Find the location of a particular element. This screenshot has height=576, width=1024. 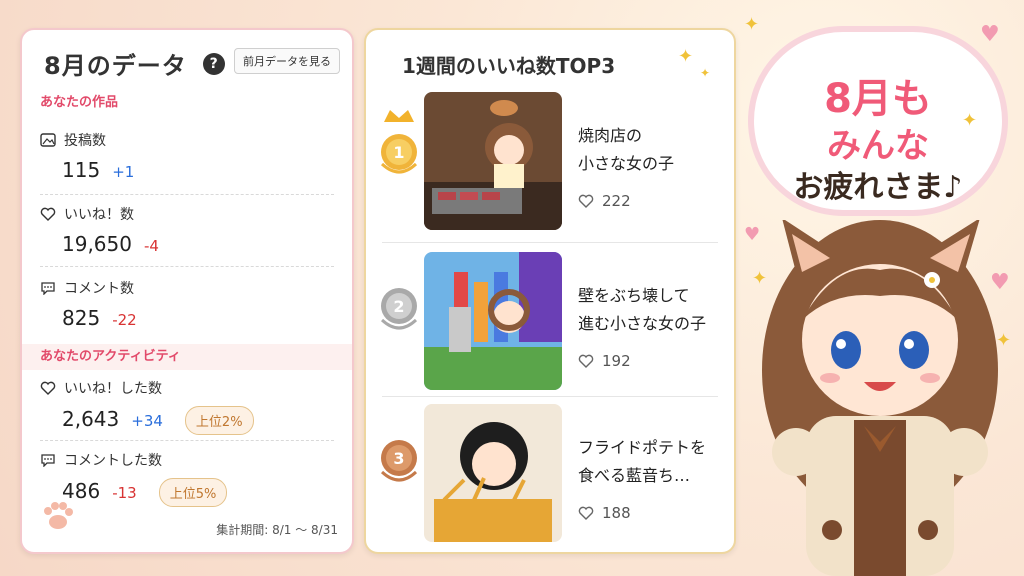

stat-label: コメントした数 is located at coordinates (113, 461).